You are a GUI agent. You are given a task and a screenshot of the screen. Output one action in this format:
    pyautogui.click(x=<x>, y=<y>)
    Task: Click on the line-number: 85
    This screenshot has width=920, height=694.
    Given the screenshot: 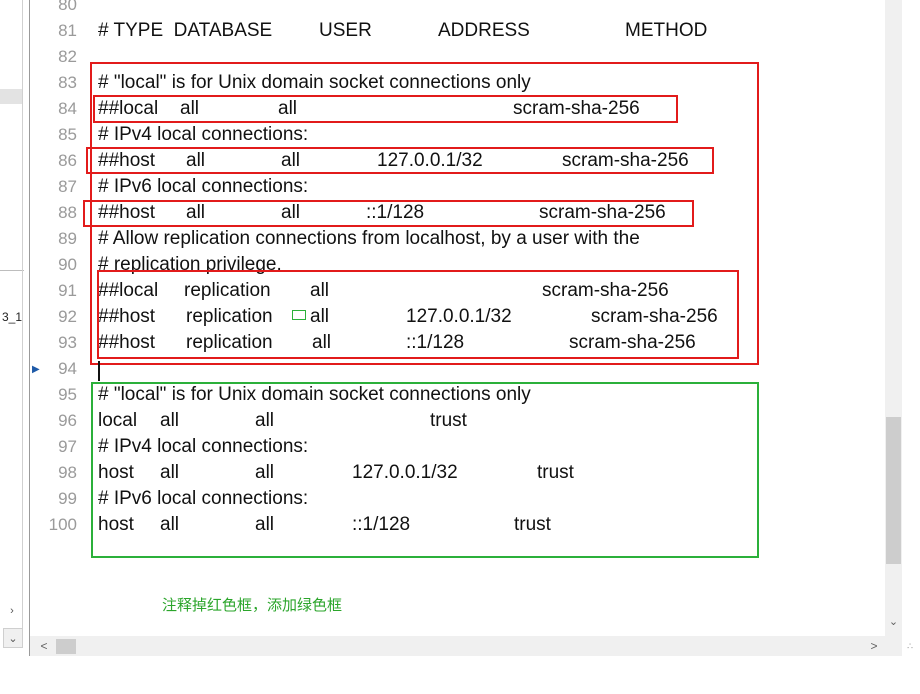 What is the action you would take?
    pyautogui.click(x=67, y=134)
    